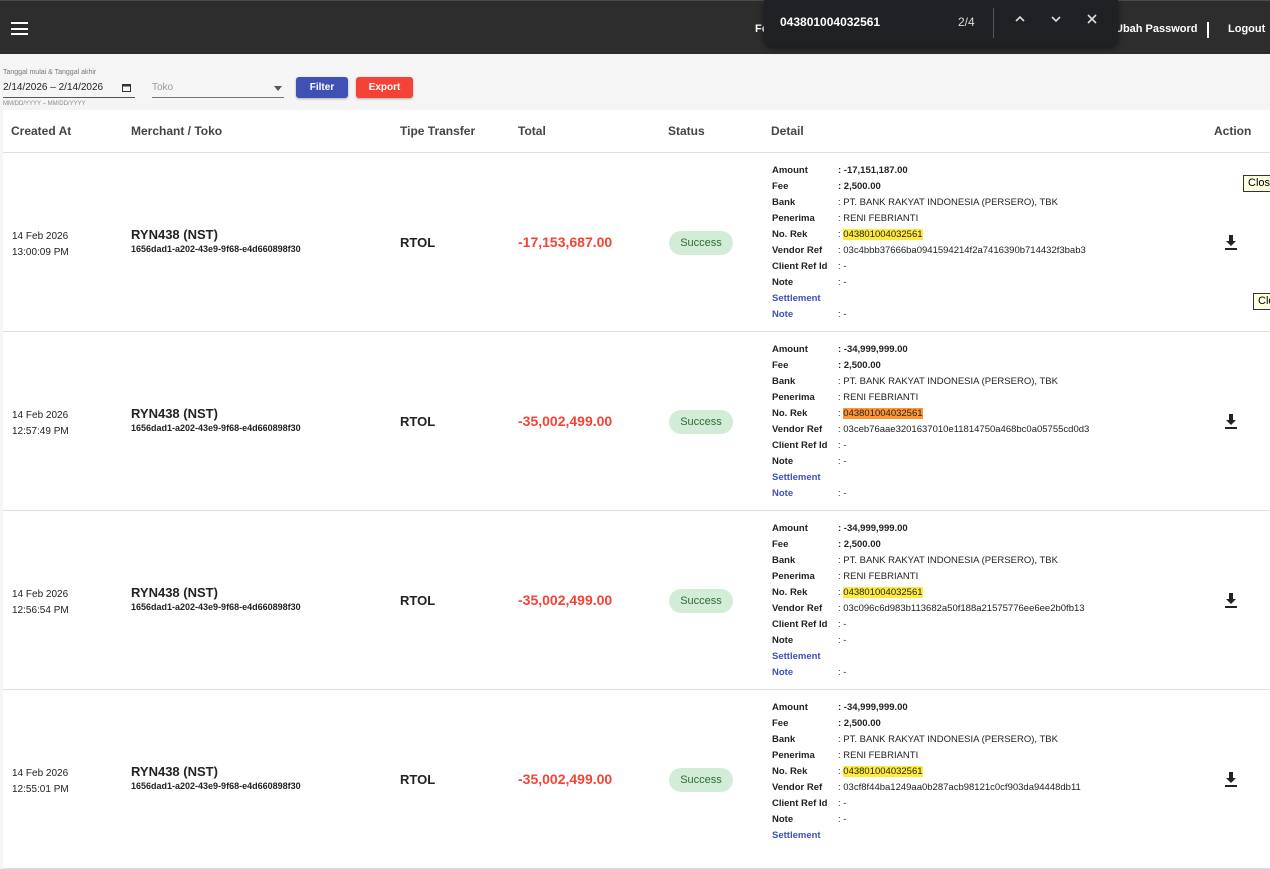 Image resolution: width=1270 pixels, height=869 pixels. Describe the element at coordinates (796, 656) in the screenshot. I see `detail-key-settlement: Settlement` at that location.